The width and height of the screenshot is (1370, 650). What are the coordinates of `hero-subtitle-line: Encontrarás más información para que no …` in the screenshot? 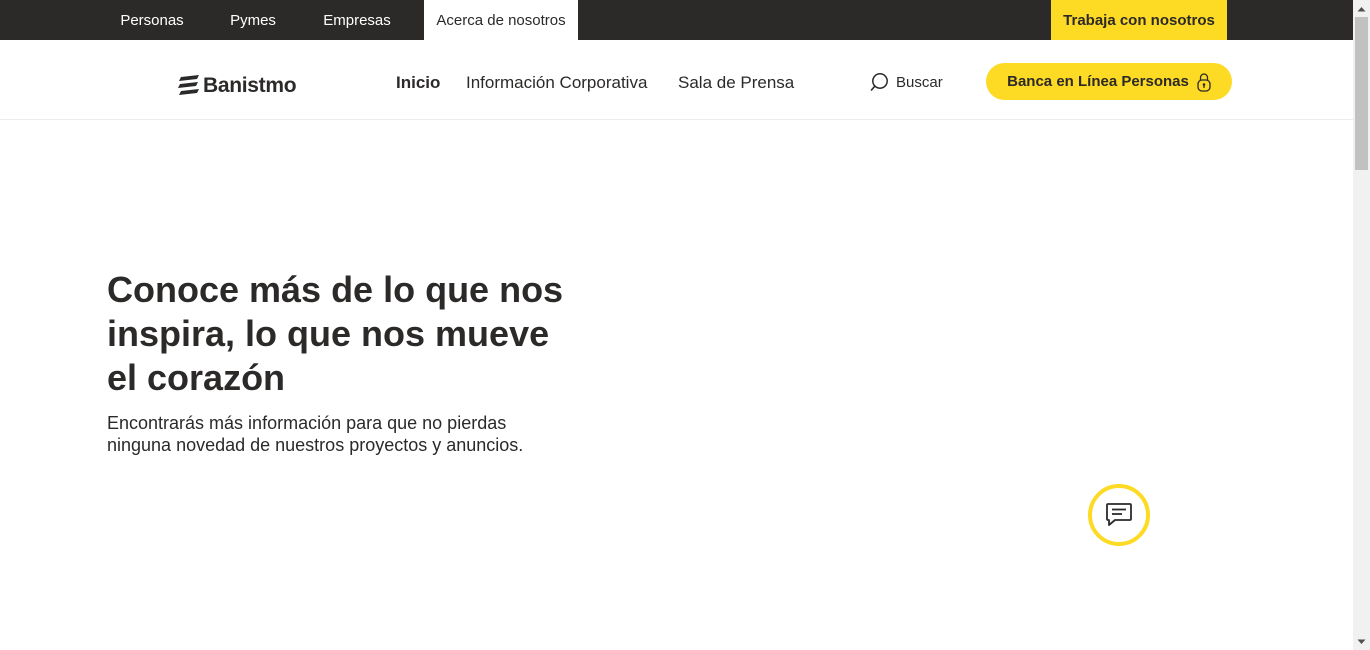 It's located at (307, 423).